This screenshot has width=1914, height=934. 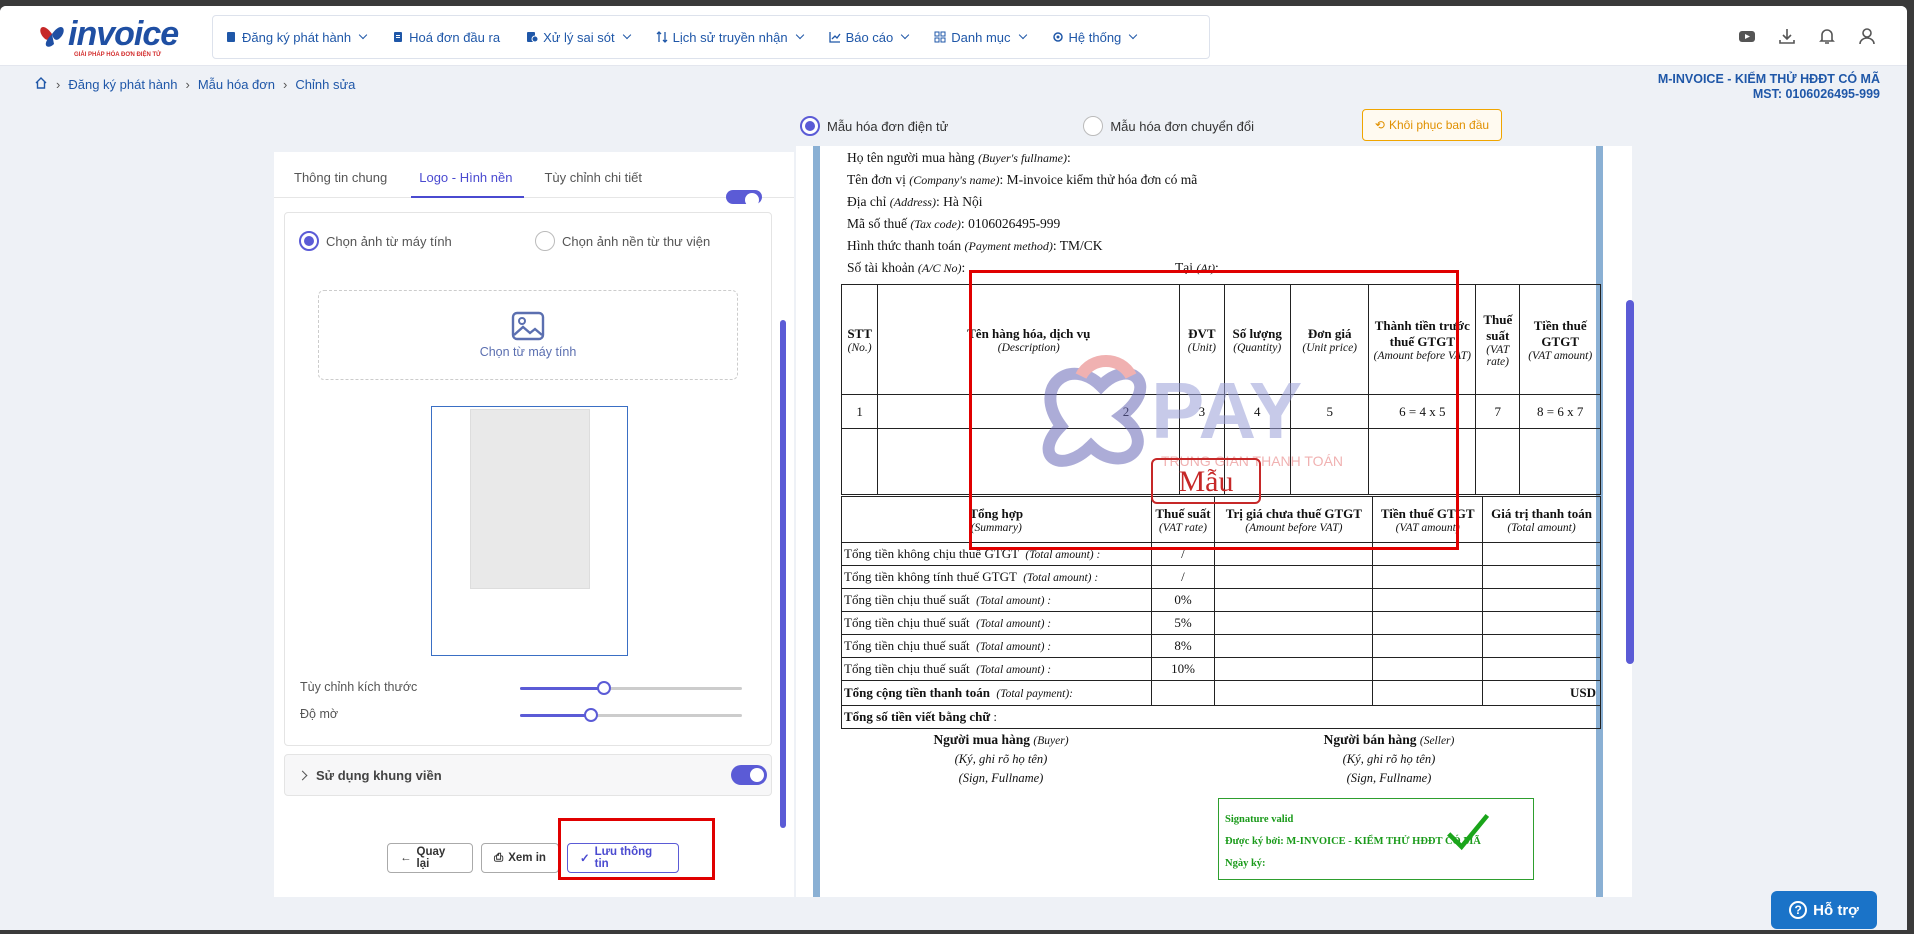 I want to click on summary-rate: 0%, so click(x=1183, y=600).